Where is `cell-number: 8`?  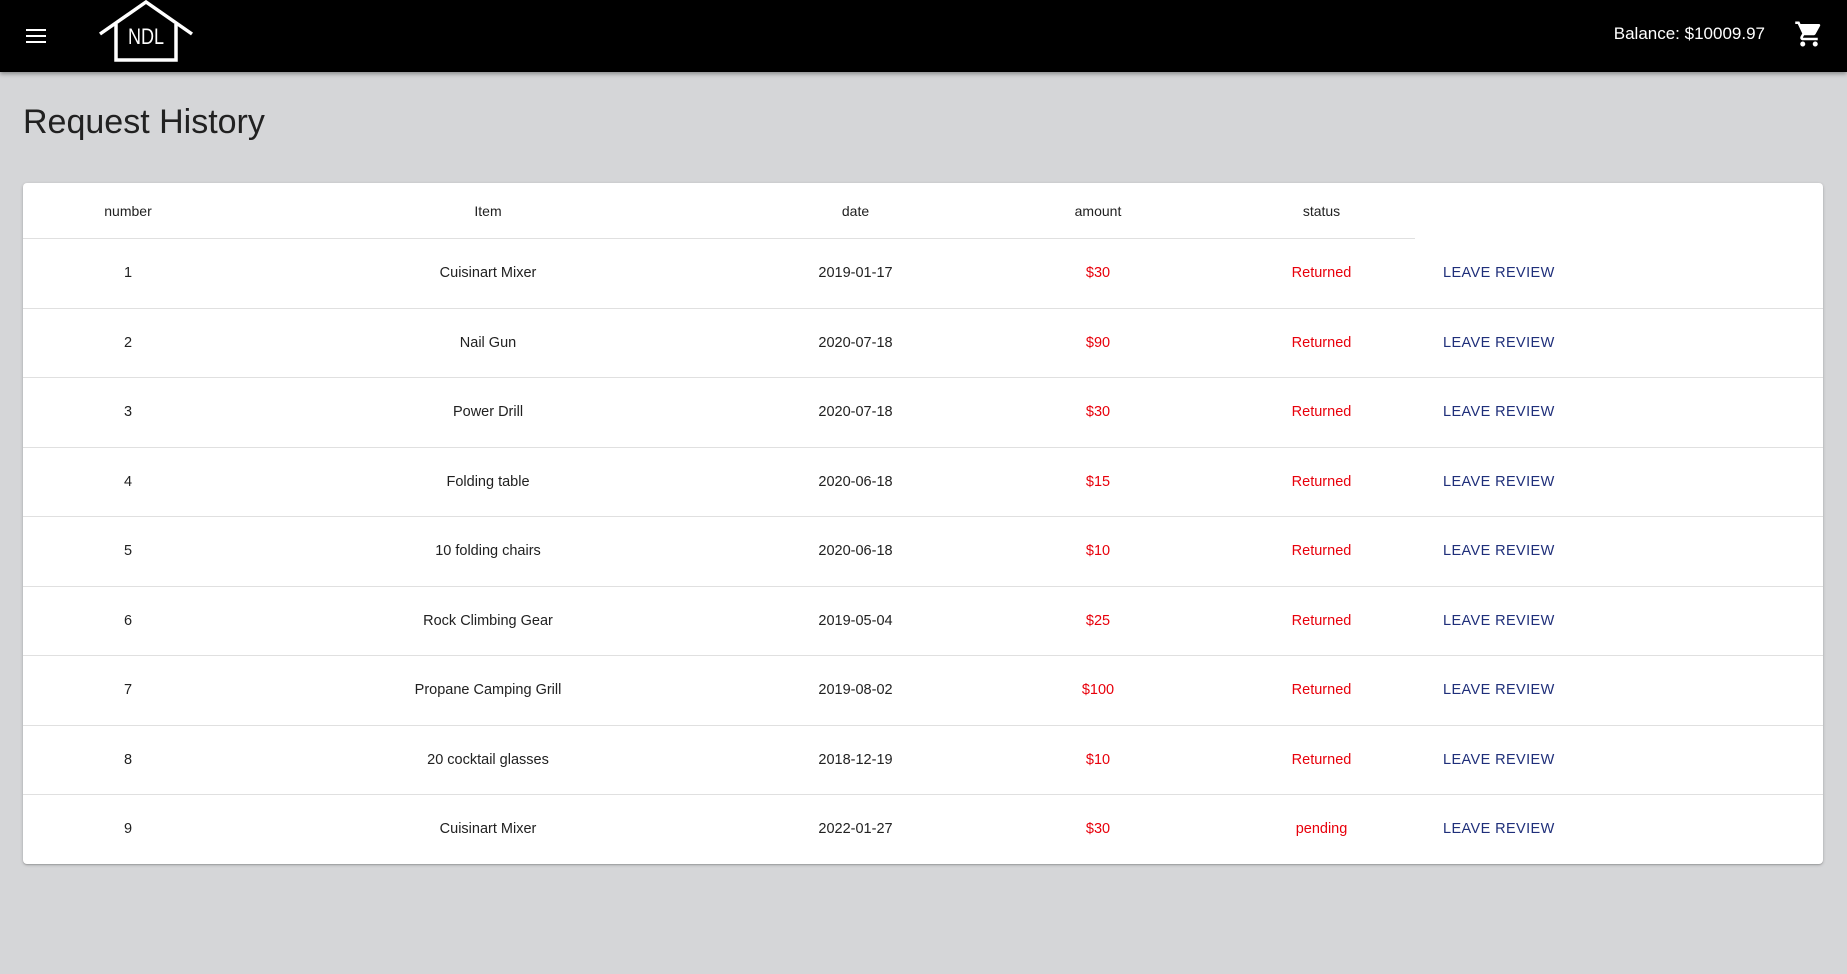
cell-number: 8 is located at coordinates (128, 759).